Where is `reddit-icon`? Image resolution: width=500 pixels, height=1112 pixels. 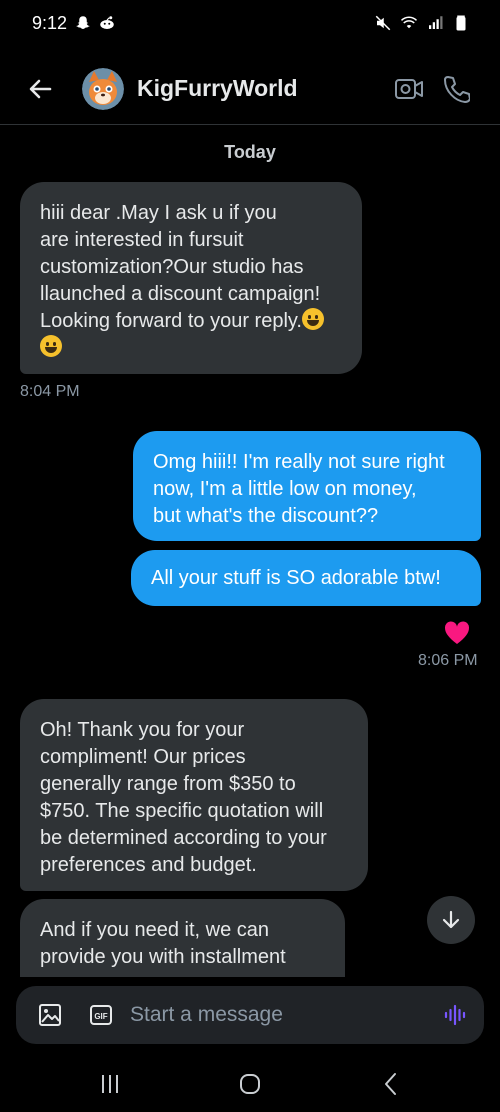 reddit-icon is located at coordinates (107, 22).